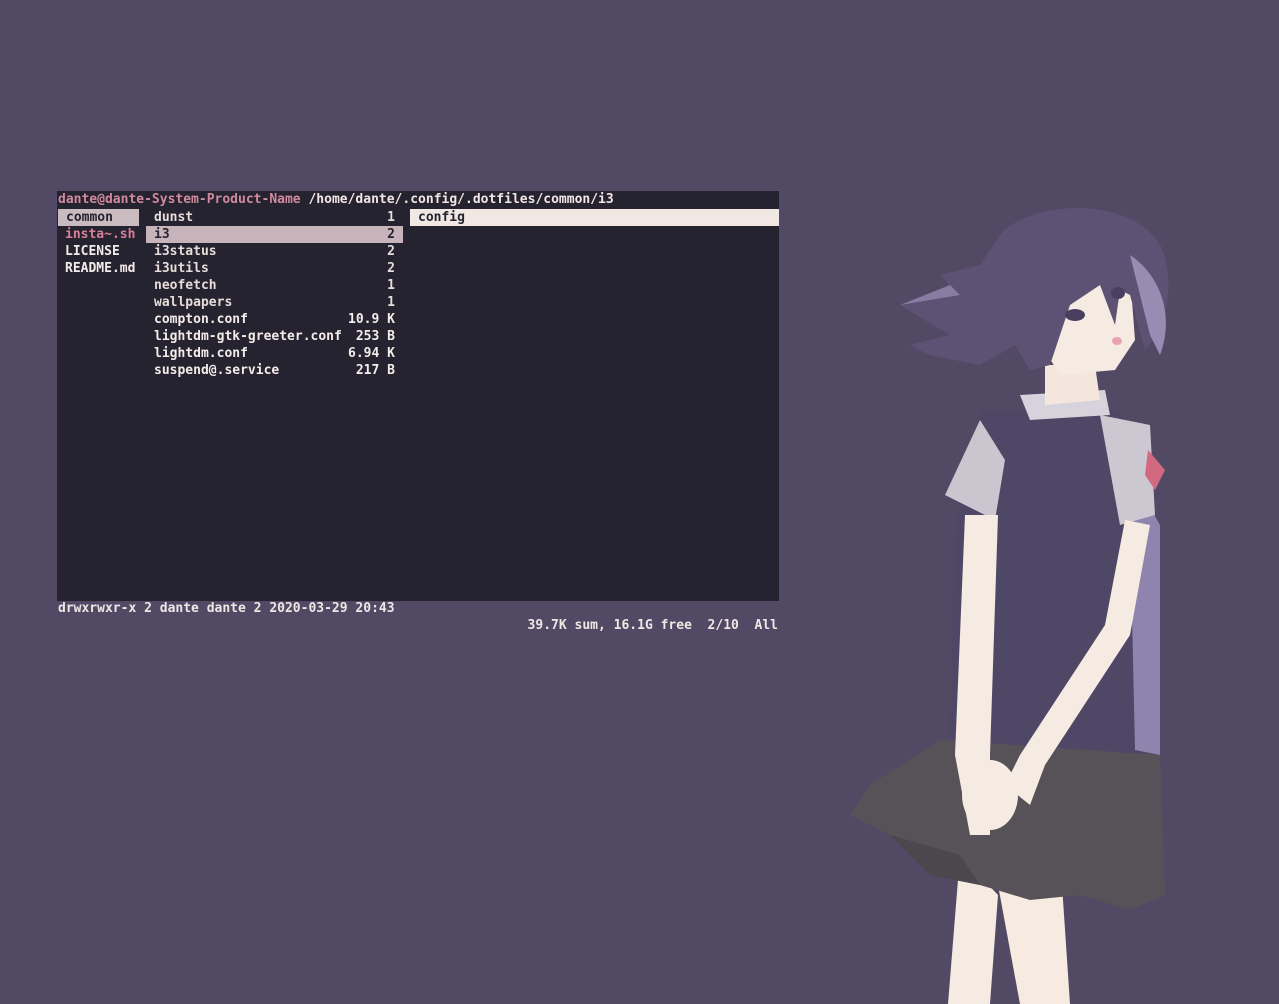 The height and width of the screenshot is (1004, 1279). I want to click on file-list-item-name: wallpapers, so click(193, 302).